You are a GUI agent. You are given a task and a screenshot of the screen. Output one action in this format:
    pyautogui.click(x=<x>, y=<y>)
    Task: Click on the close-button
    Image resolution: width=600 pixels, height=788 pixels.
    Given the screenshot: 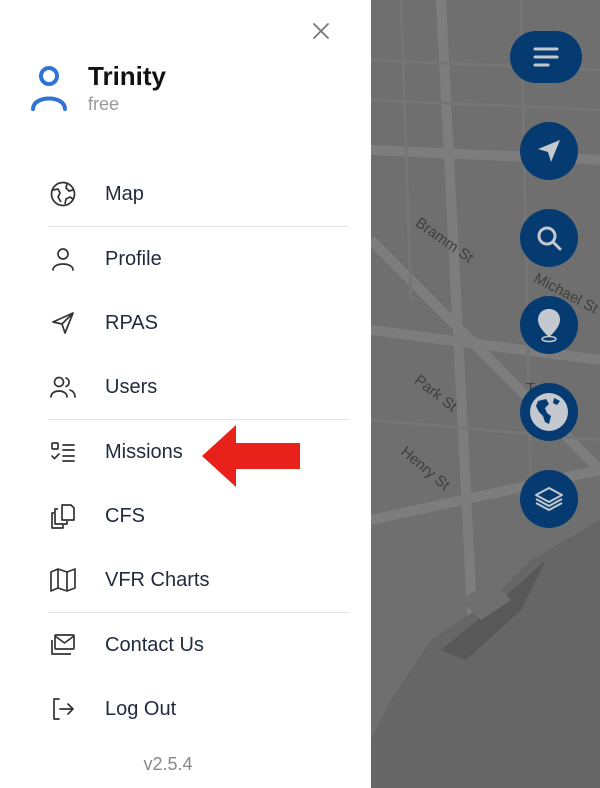 What is the action you would take?
    pyautogui.click(x=321, y=31)
    